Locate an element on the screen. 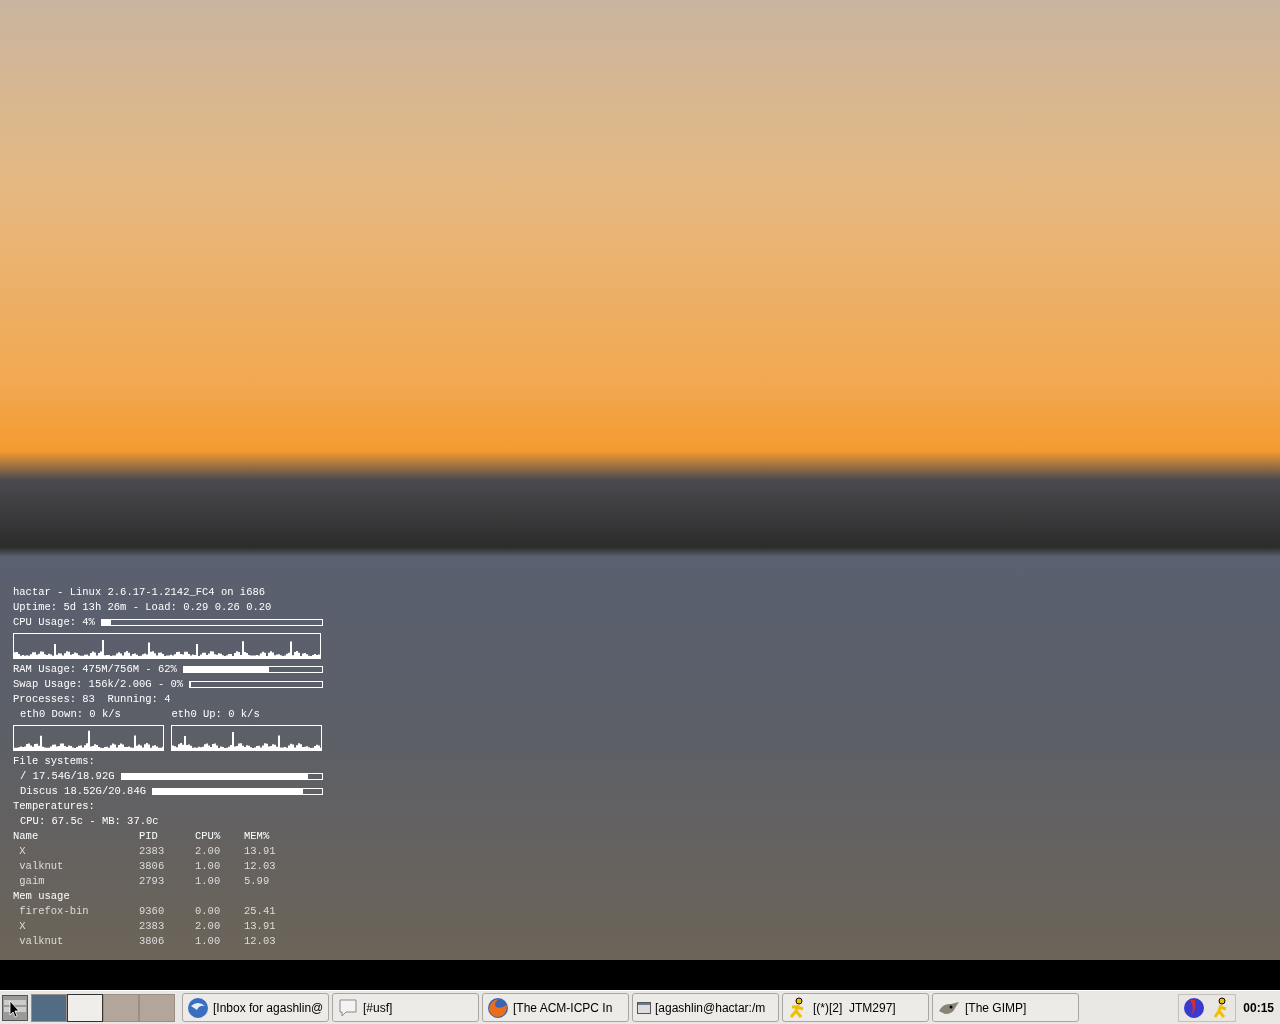 Image resolution: width=1280 pixels, height=1024 pixels. column-header: CPU% is located at coordinates (208, 836).